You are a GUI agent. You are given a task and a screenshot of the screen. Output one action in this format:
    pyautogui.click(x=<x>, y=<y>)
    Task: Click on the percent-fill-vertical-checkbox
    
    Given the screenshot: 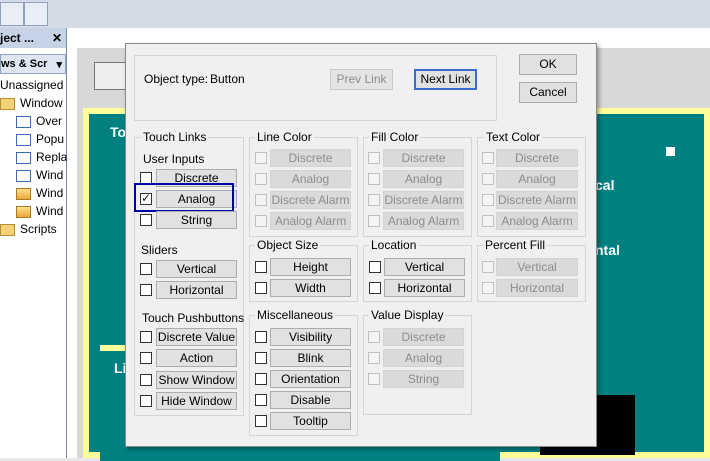 What is the action you would take?
    pyautogui.click(x=488, y=267)
    